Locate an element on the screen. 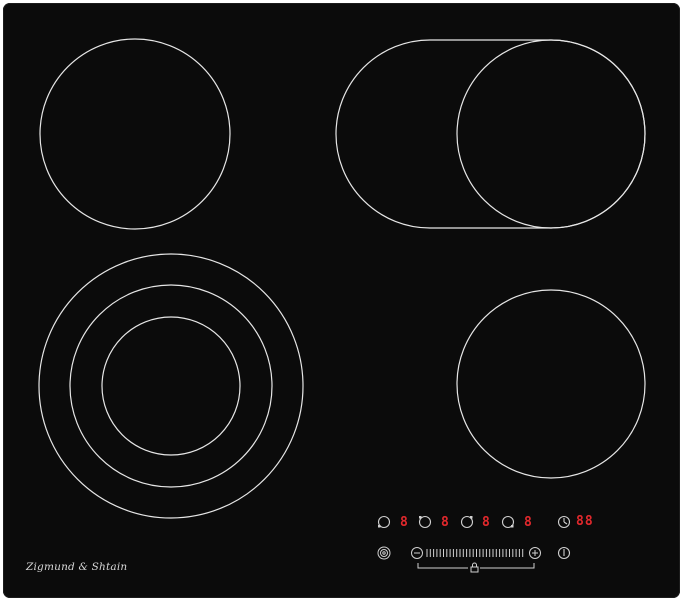 This screenshot has height=601, width=683. timer-display: 88 is located at coordinates (585, 521).